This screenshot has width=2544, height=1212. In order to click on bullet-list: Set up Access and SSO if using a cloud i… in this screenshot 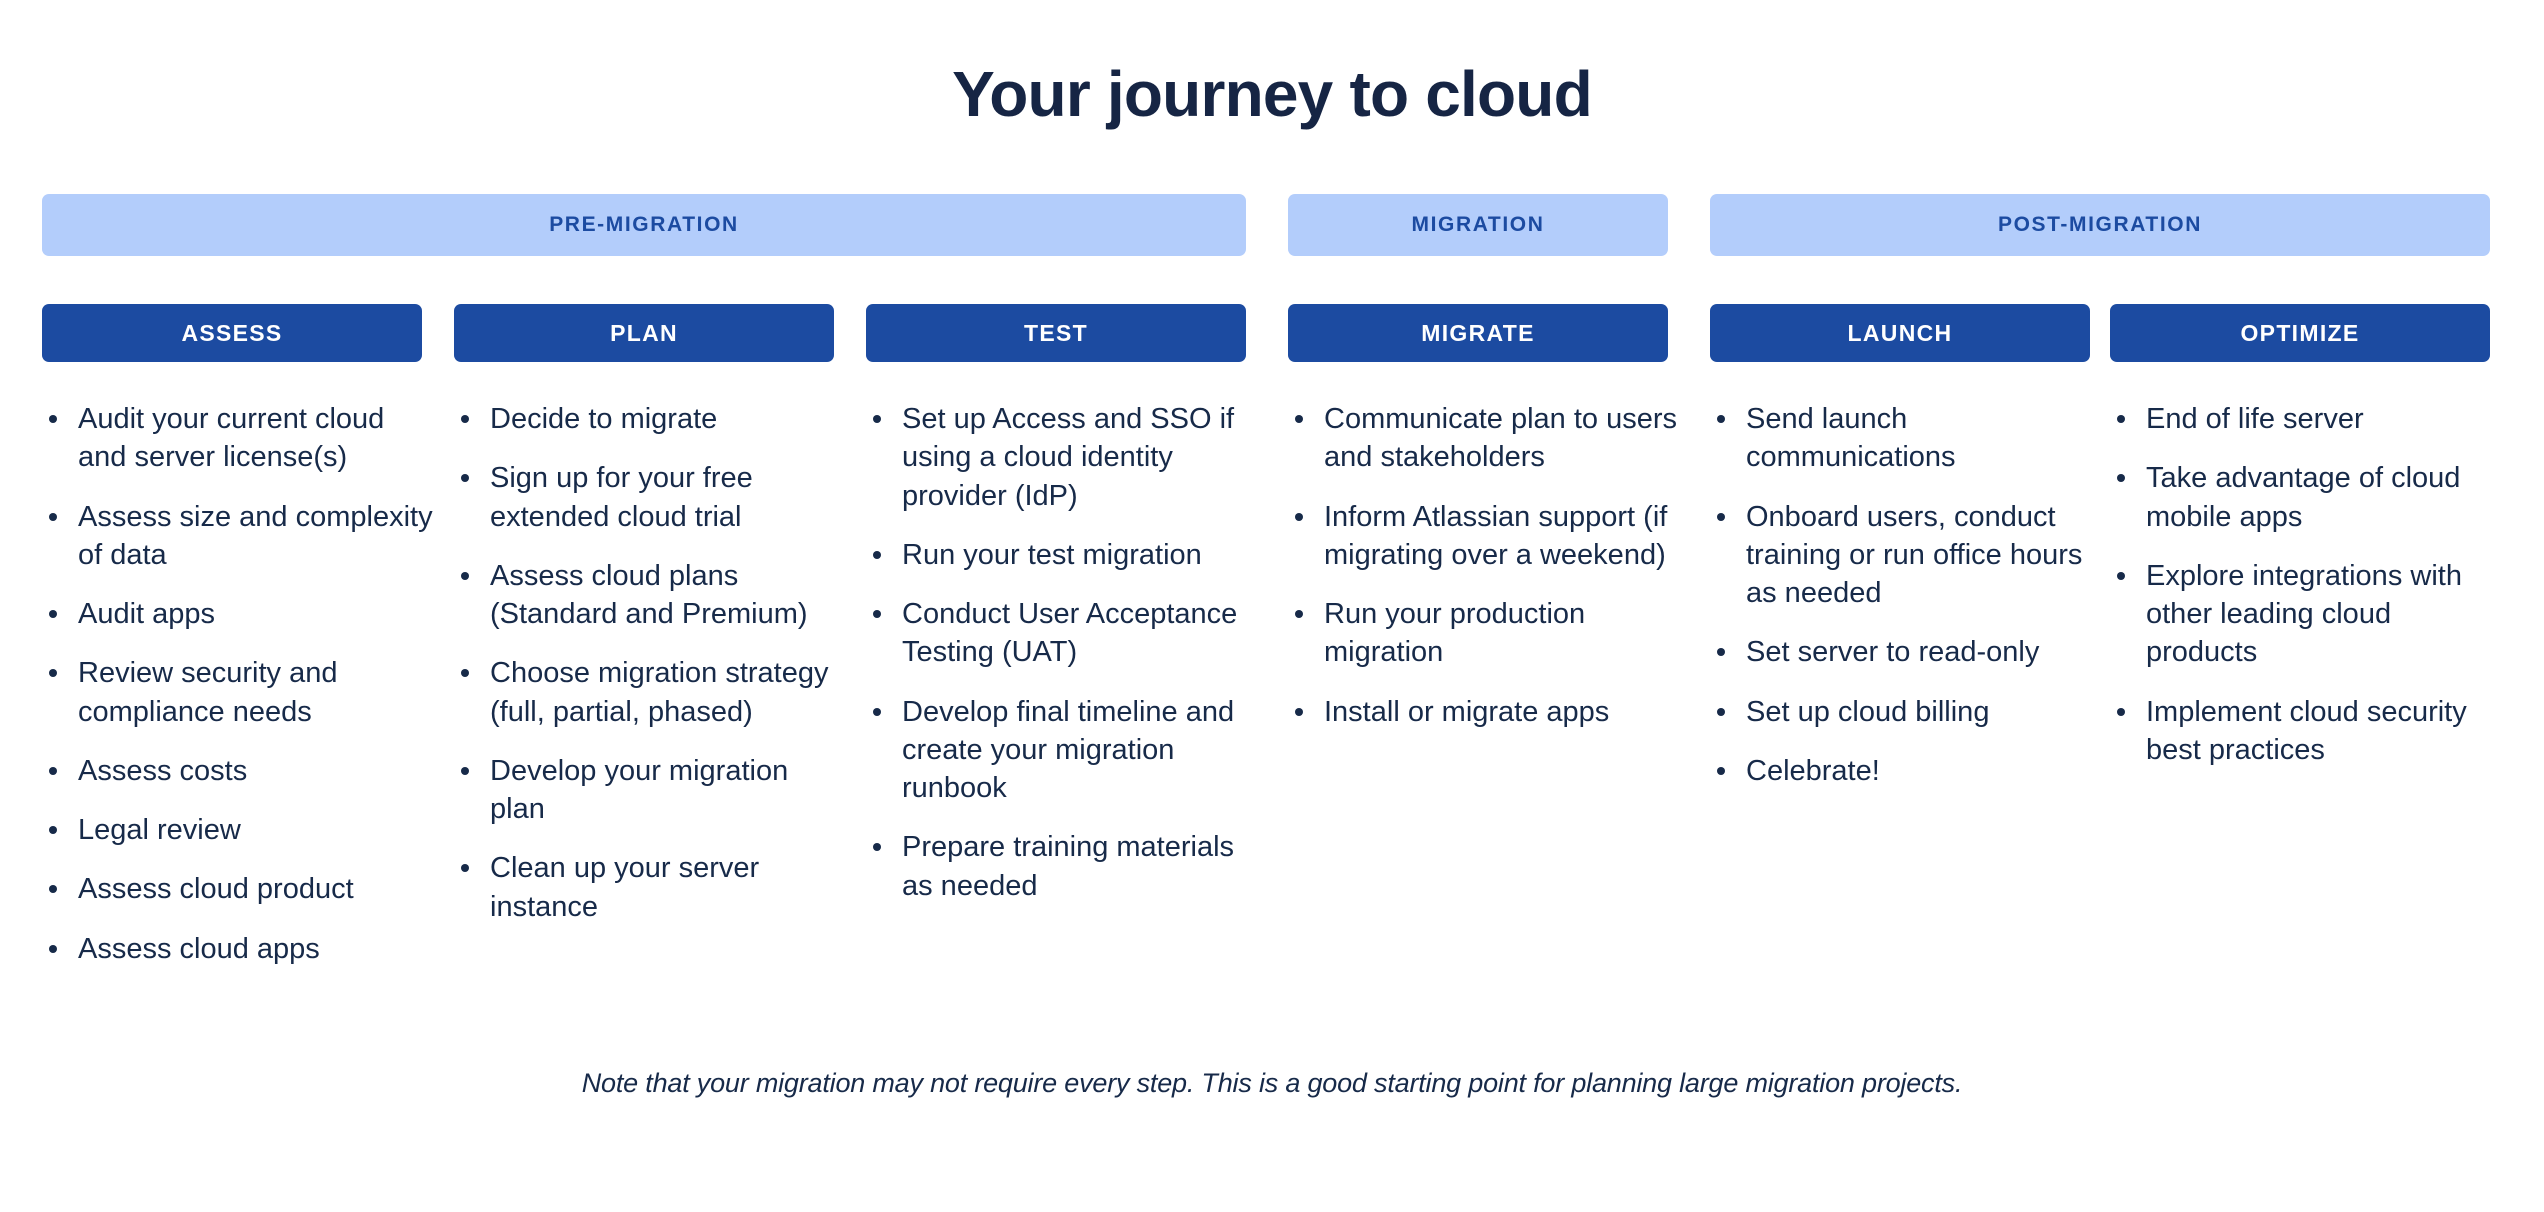, I will do `click(1062, 652)`.